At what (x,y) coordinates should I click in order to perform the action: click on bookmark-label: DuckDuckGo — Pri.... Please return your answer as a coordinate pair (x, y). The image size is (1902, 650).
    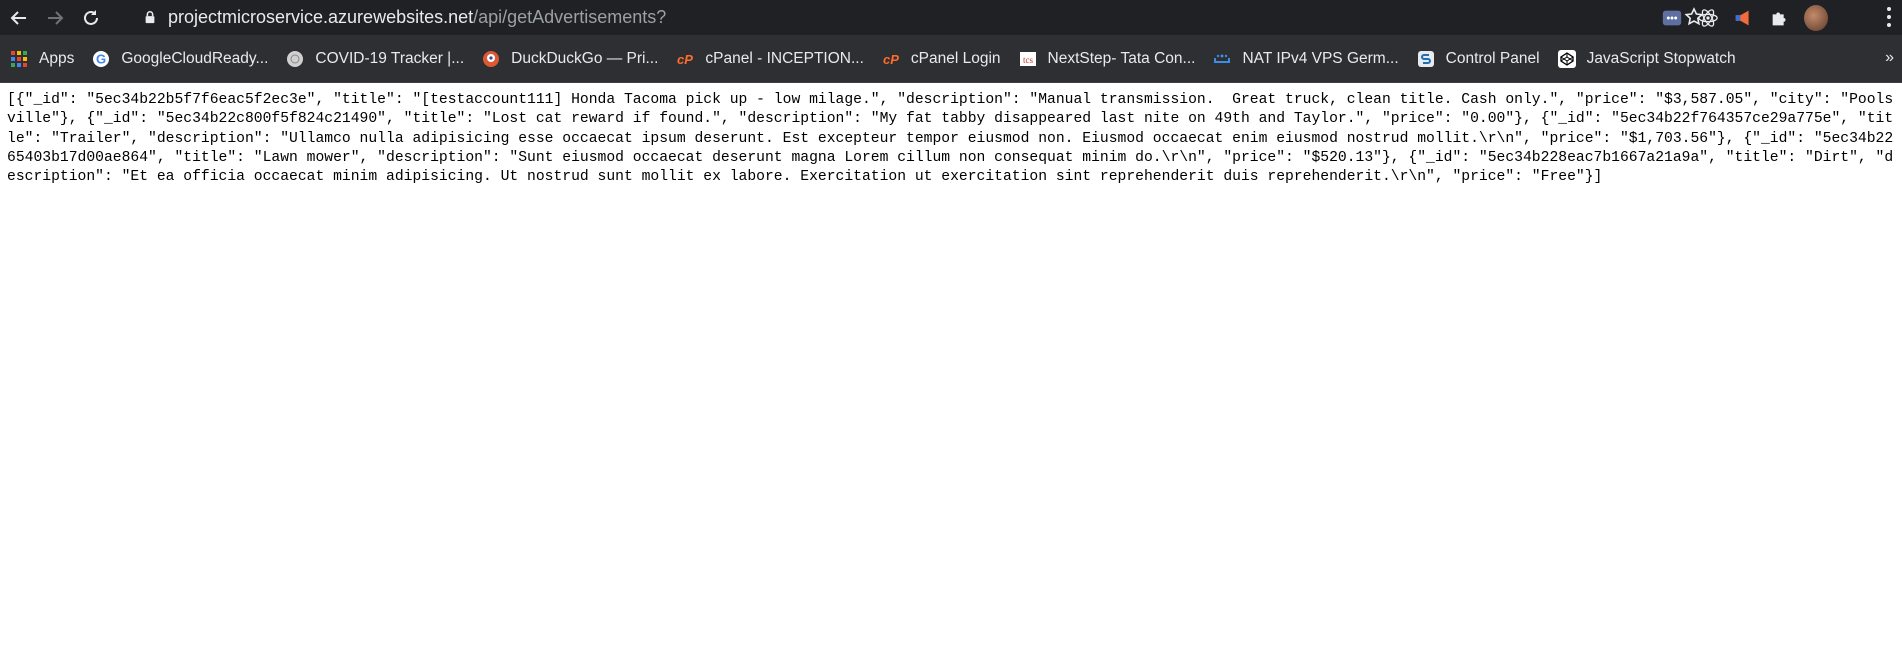
    Looking at the image, I should click on (585, 58).